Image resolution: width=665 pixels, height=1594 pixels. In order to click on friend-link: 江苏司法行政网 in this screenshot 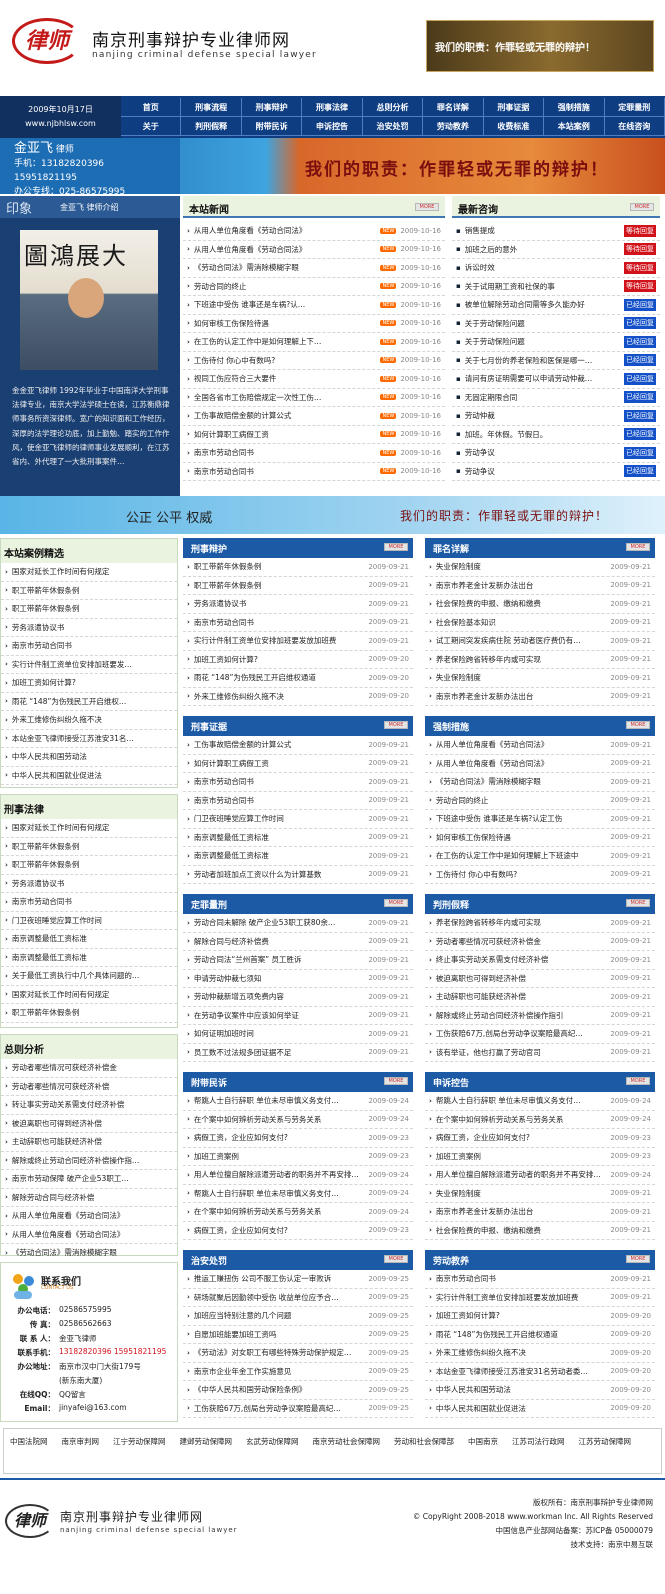, I will do `click(538, 1441)`.